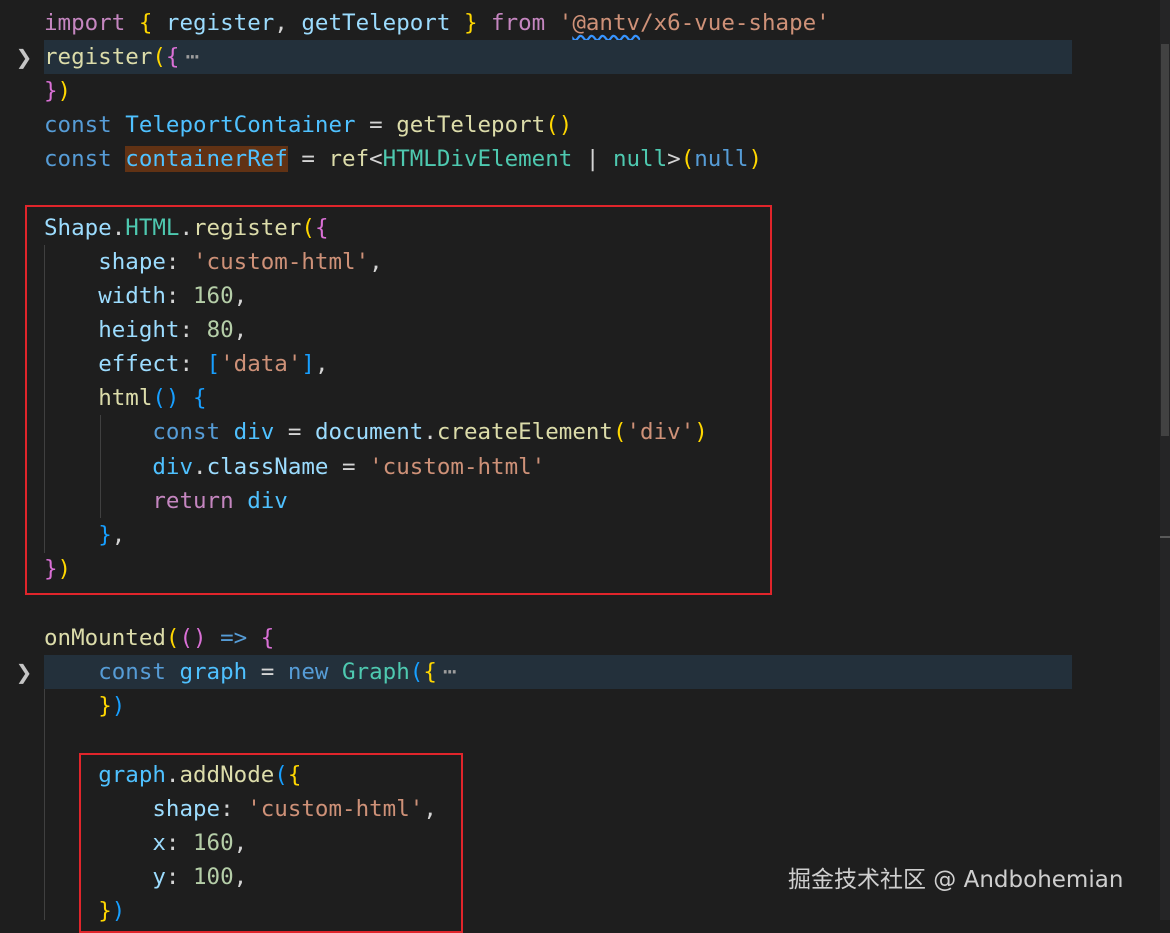  What do you see at coordinates (376, 672) in the screenshot?
I see `code-token: Graph` at bounding box center [376, 672].